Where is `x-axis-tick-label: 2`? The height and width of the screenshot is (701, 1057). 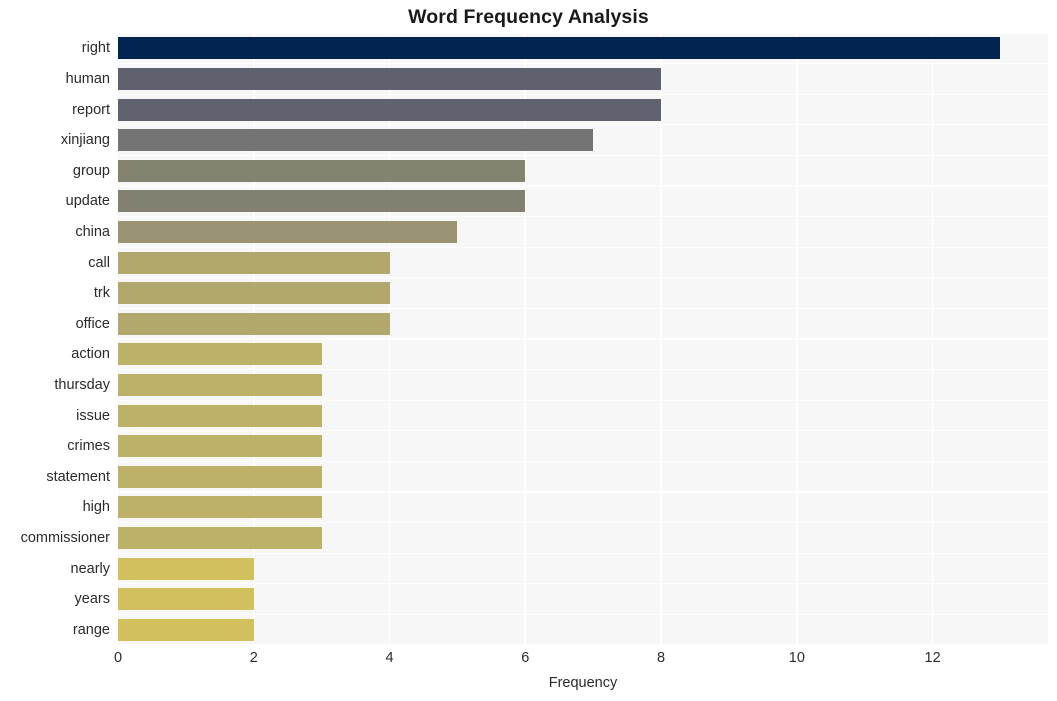 x-axis-tick-label: 2 is located at coordinates (253, 658).